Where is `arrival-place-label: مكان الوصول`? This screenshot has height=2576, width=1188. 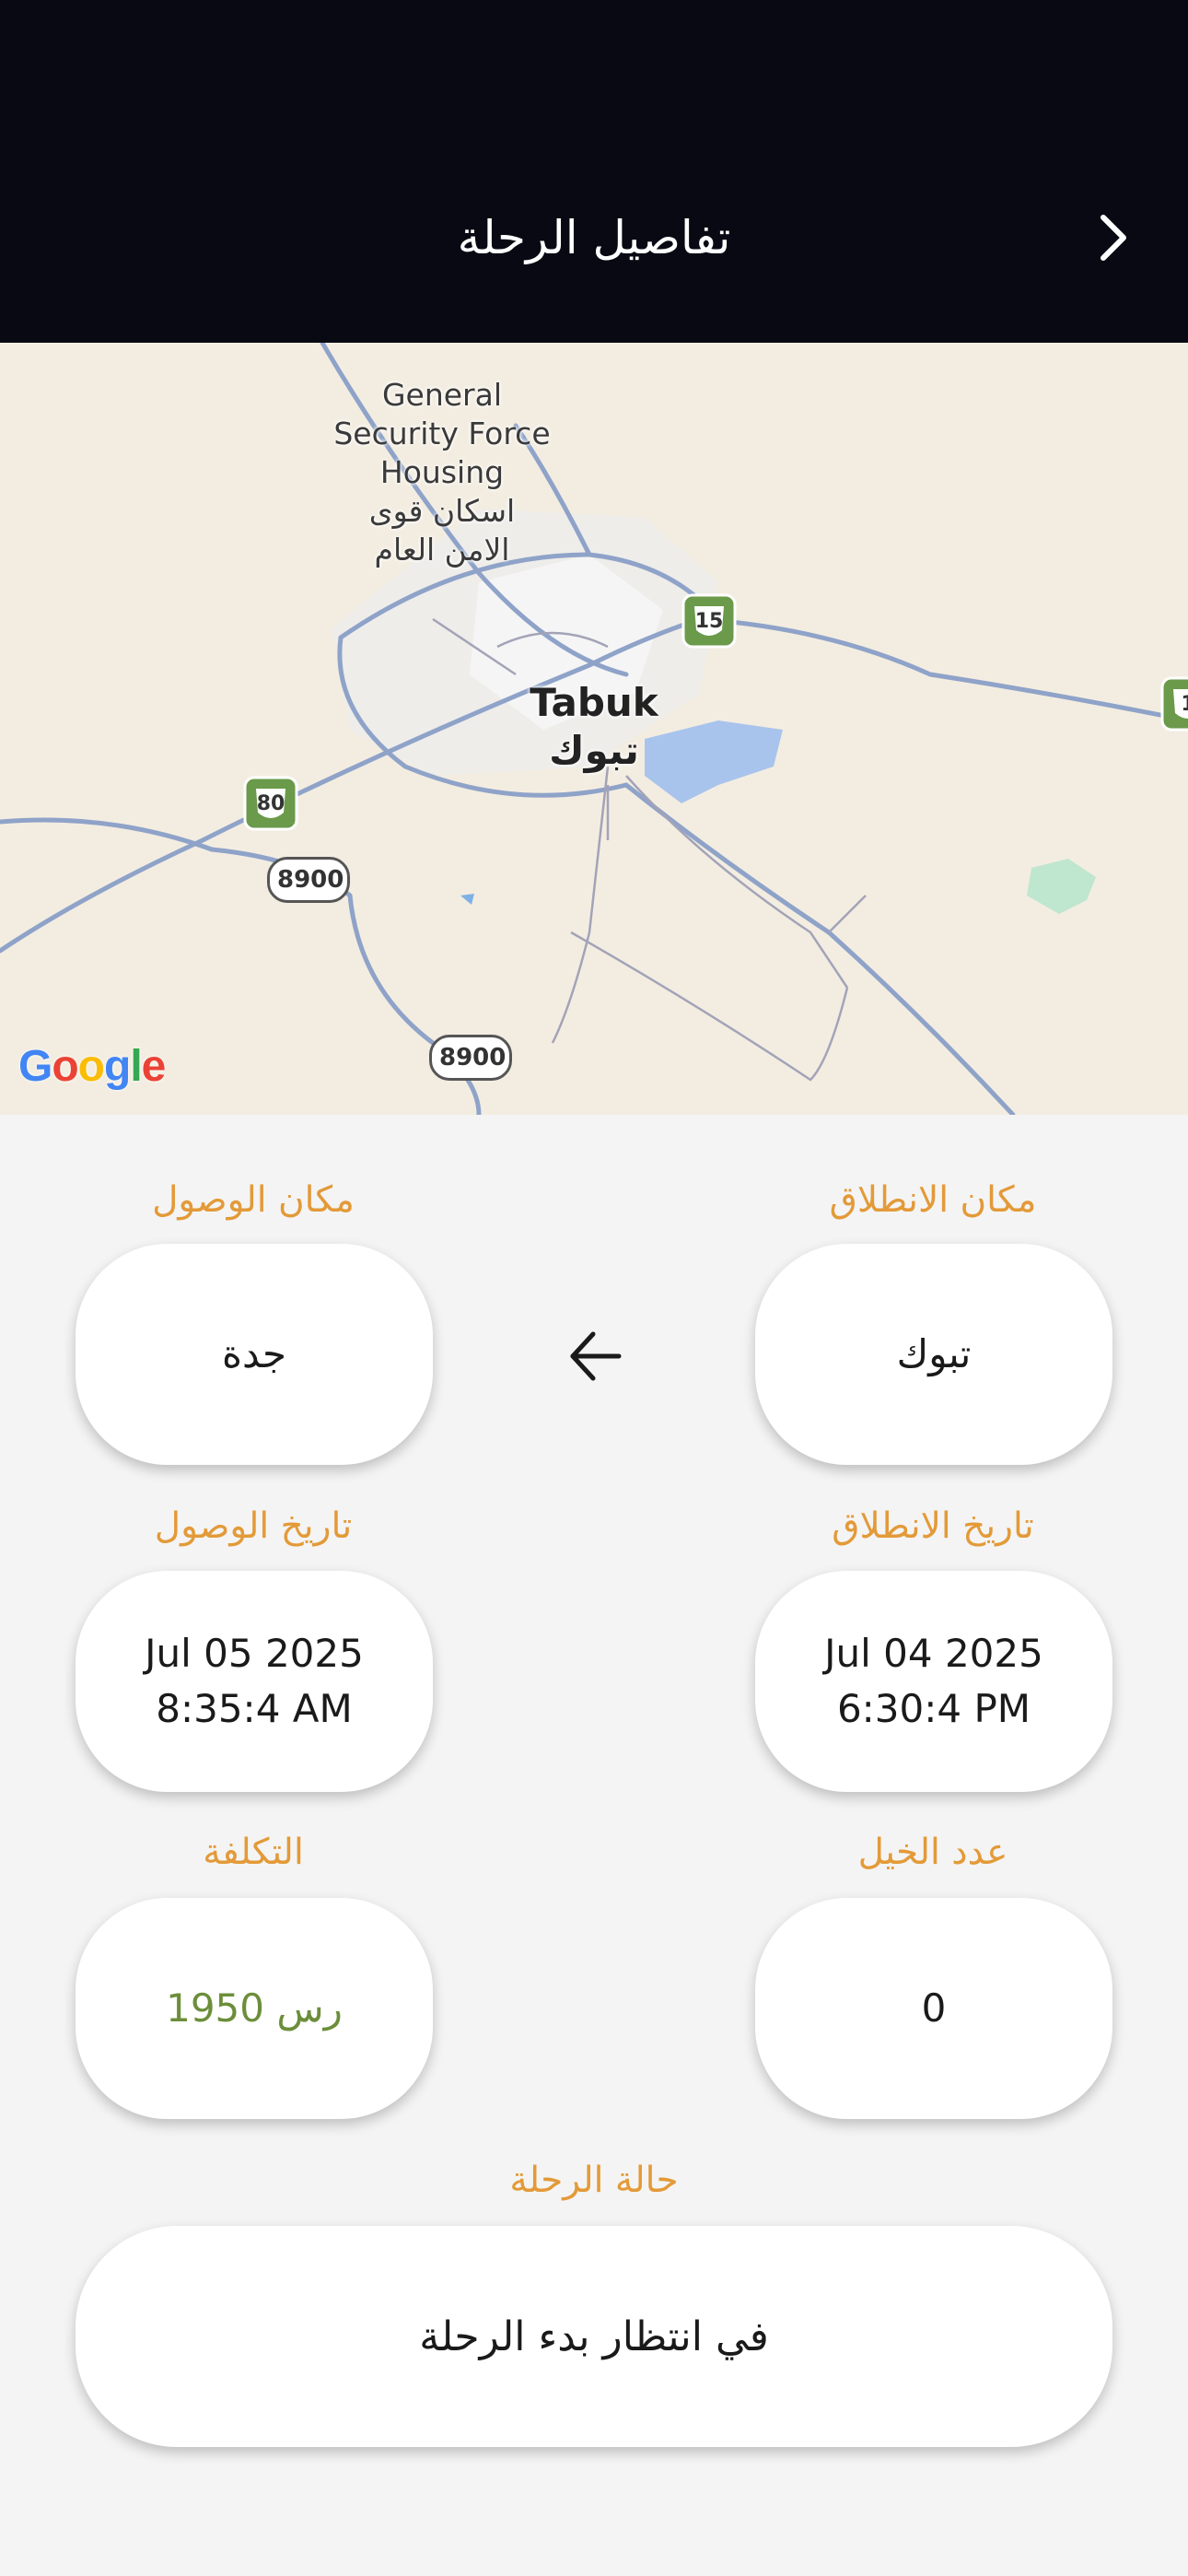
arrival-place-label: مكان الوصول is located at coordinates (253, 1200).